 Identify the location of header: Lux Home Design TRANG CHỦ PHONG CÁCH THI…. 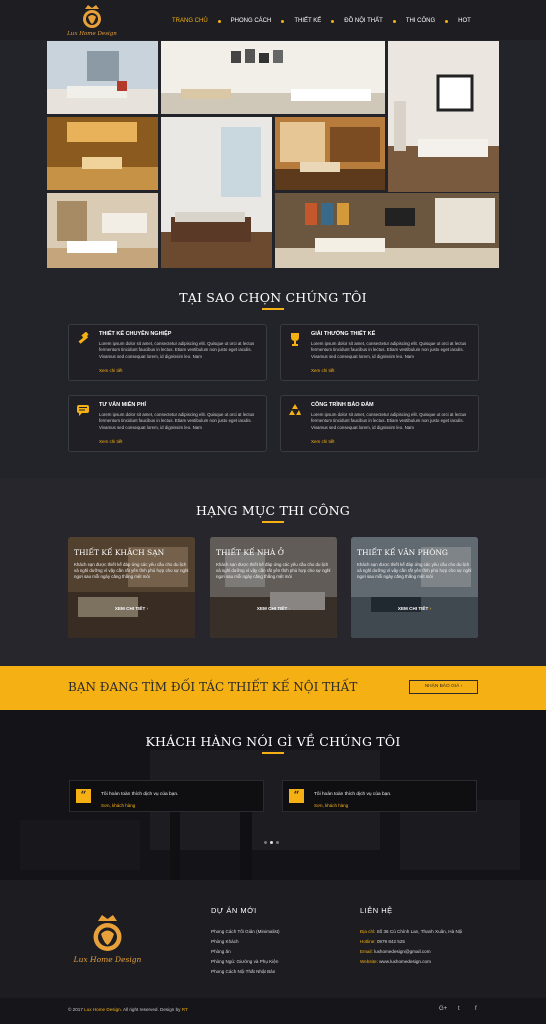
(273, 20).